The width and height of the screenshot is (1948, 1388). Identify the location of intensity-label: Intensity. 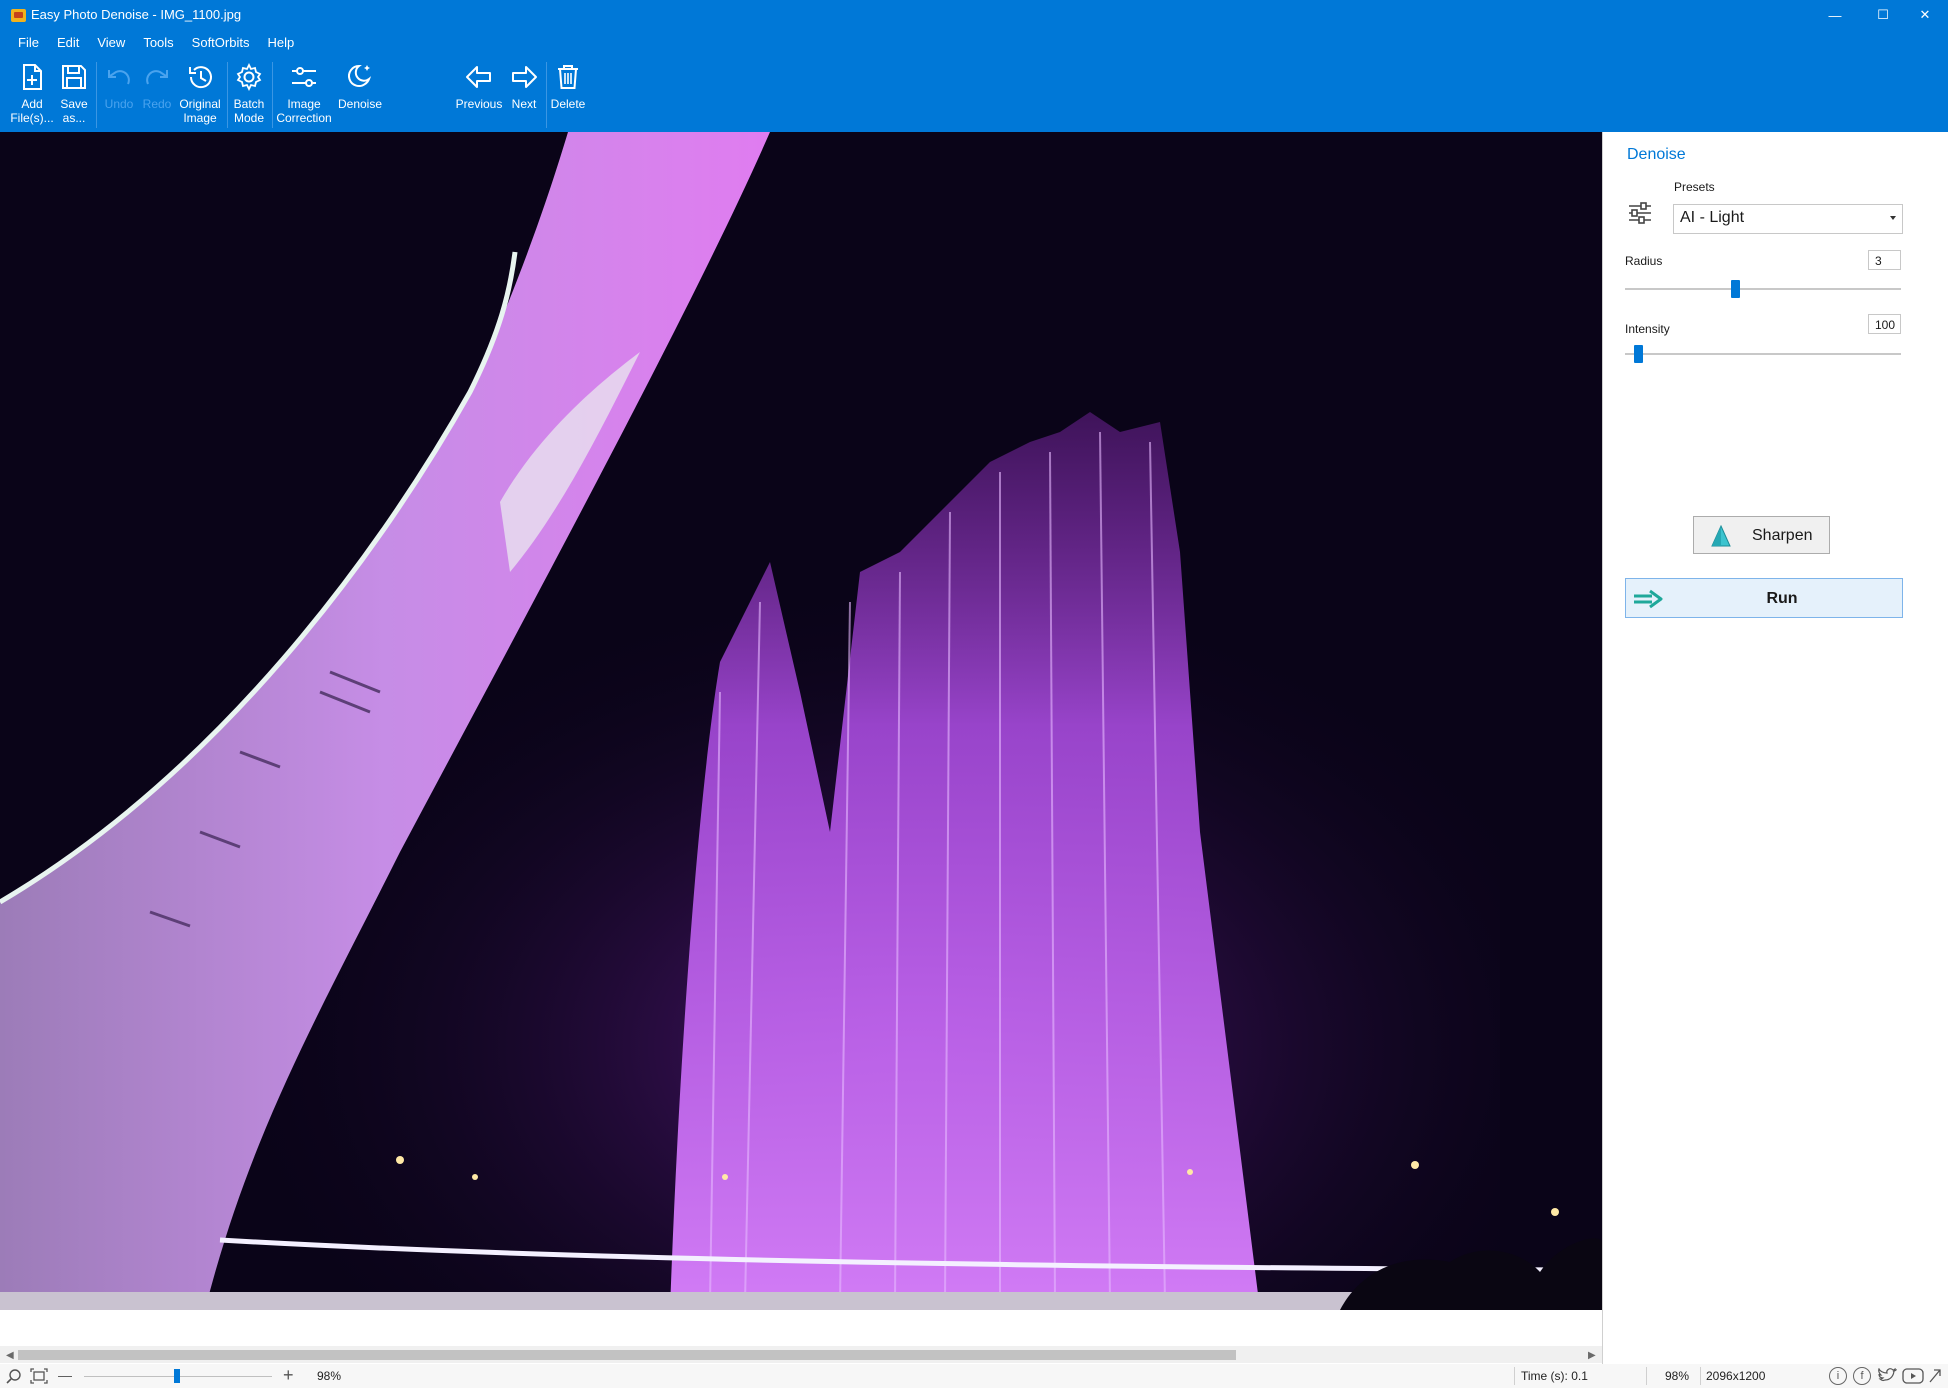
(1647, 329).